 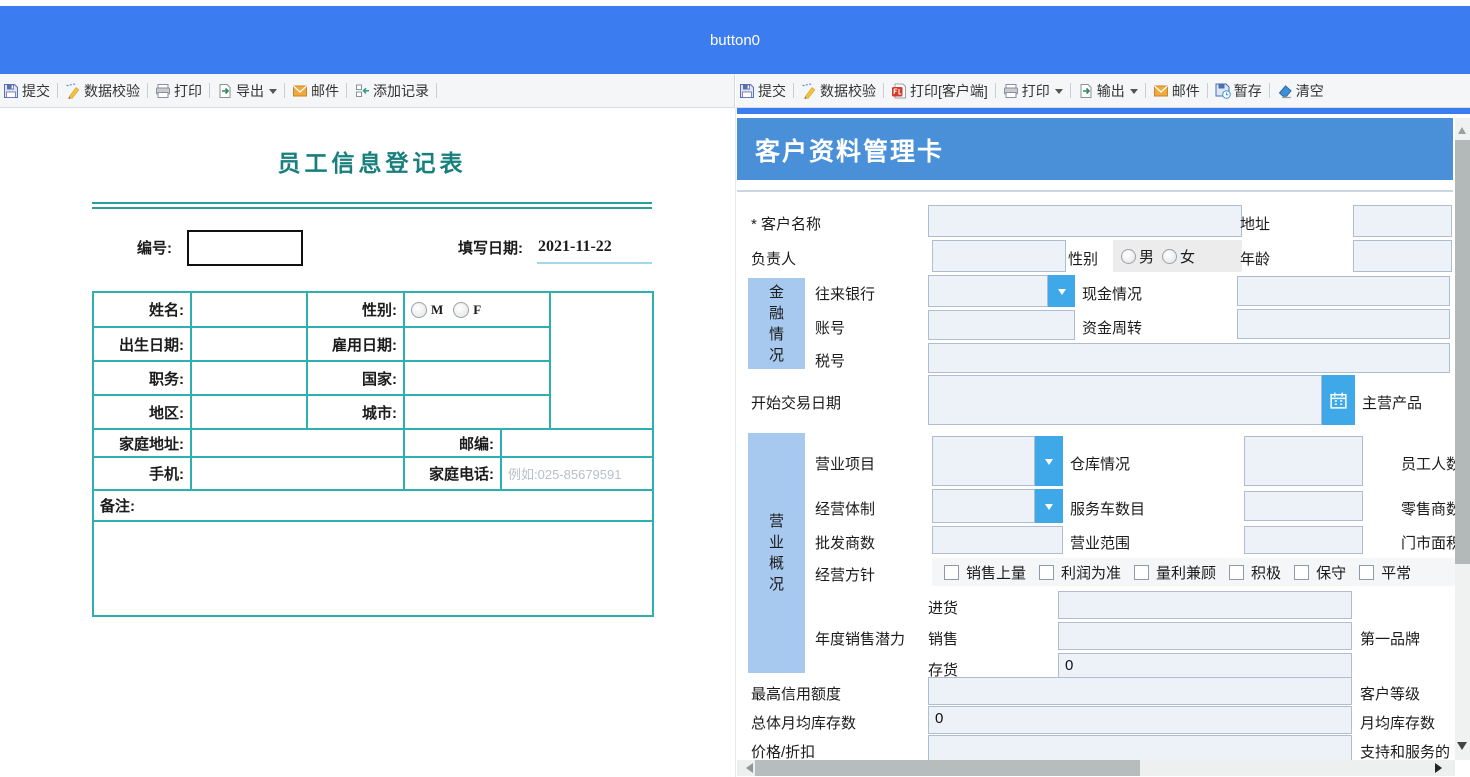 What do you see at coordinates (796, 694) in the screenshot?
I see `credit-label: 最高信用额度` at bounding box center [796, 694].